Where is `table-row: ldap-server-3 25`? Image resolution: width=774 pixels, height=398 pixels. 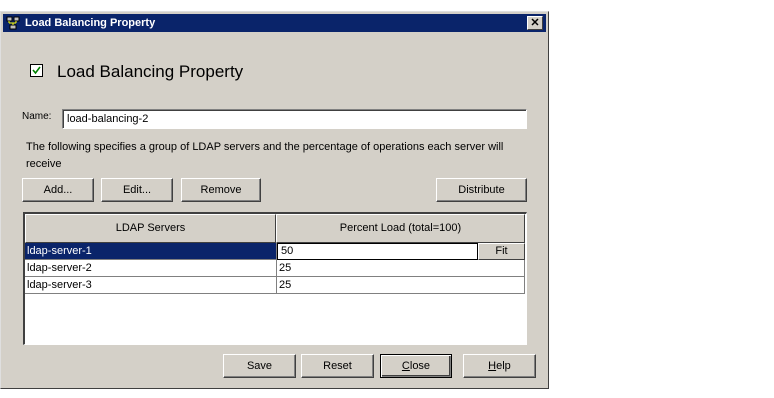 table-row: ldap-server-3 25 is located at coordinates (275, 285).